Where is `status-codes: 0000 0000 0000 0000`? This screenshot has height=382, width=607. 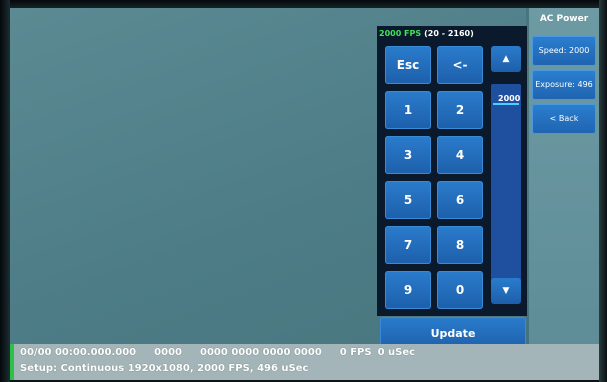 status-codes: 0000 0000 0000 0000 is located at coordinates (261, 352).